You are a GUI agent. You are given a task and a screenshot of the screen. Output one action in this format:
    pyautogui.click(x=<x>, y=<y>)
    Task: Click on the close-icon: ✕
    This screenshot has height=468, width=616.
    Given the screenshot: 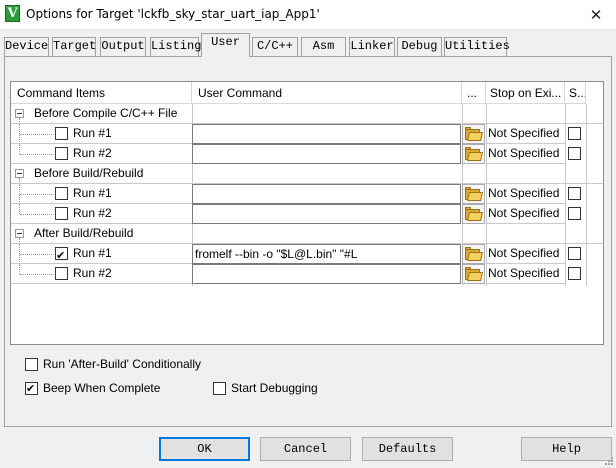 What is the action you would take?
    pyautogui.click(x=596, y=15)
    